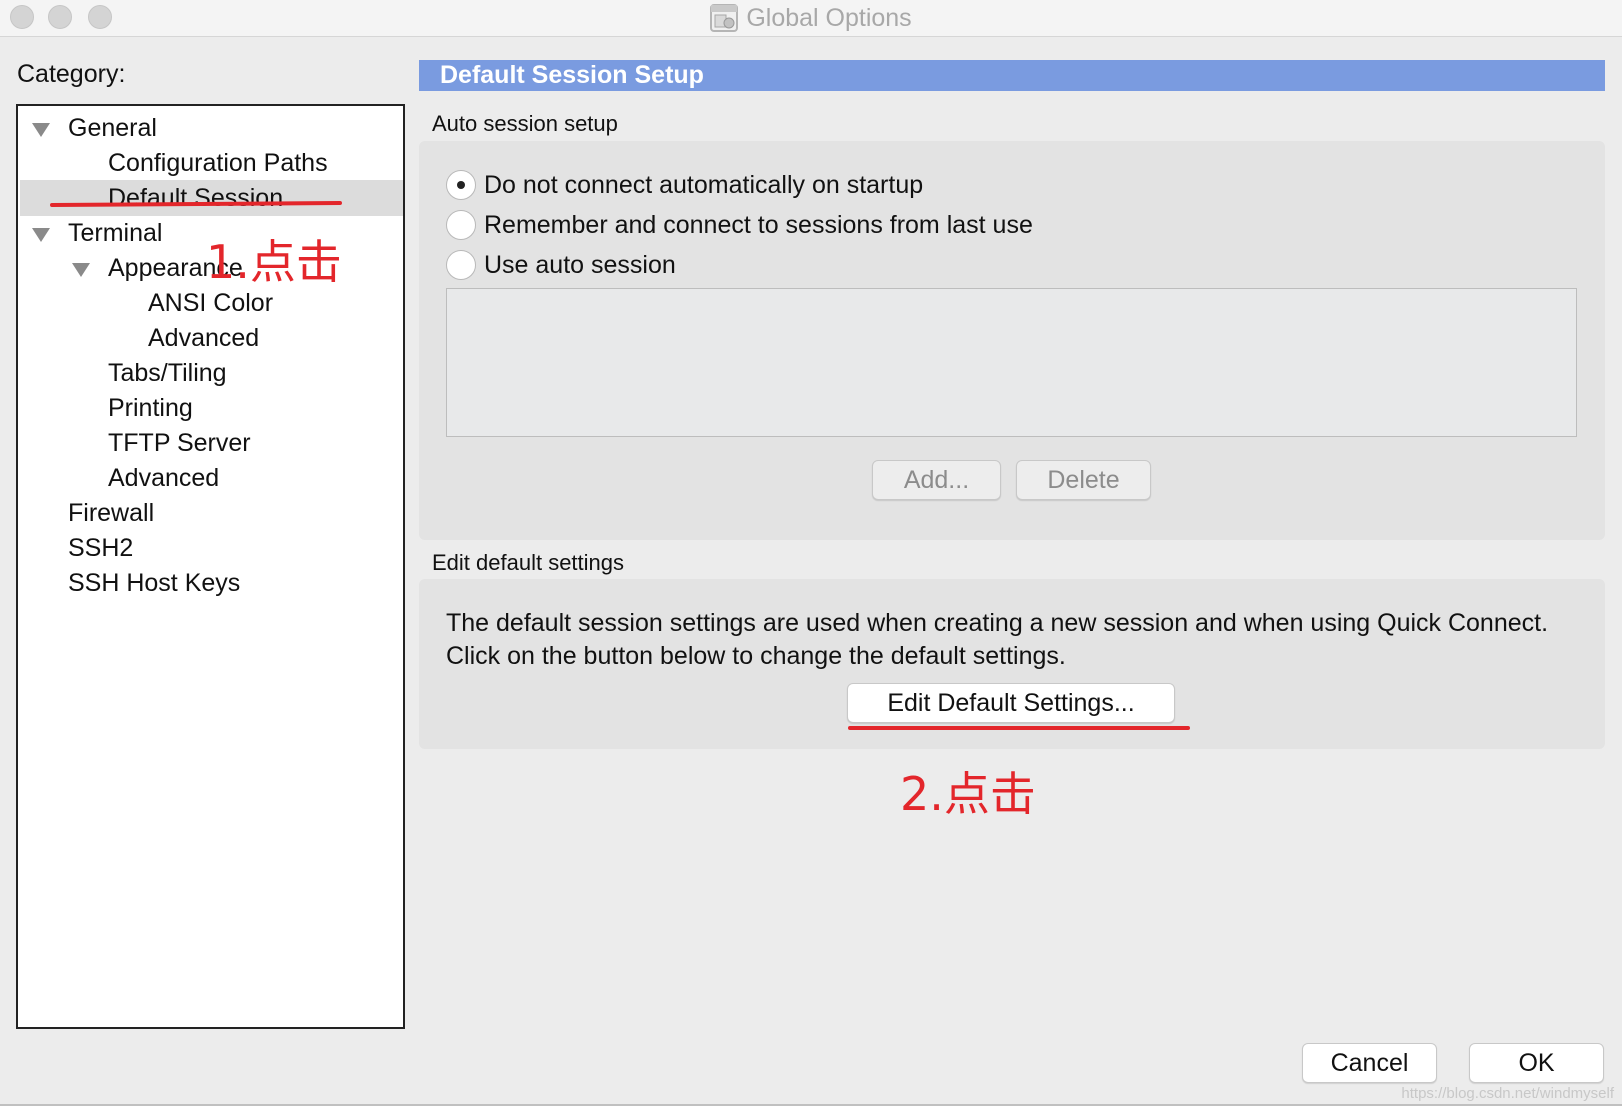  Describe the element at coordinates (1369, 1063) in the screenshot. I see `cancel-button: Cancel` at that location.